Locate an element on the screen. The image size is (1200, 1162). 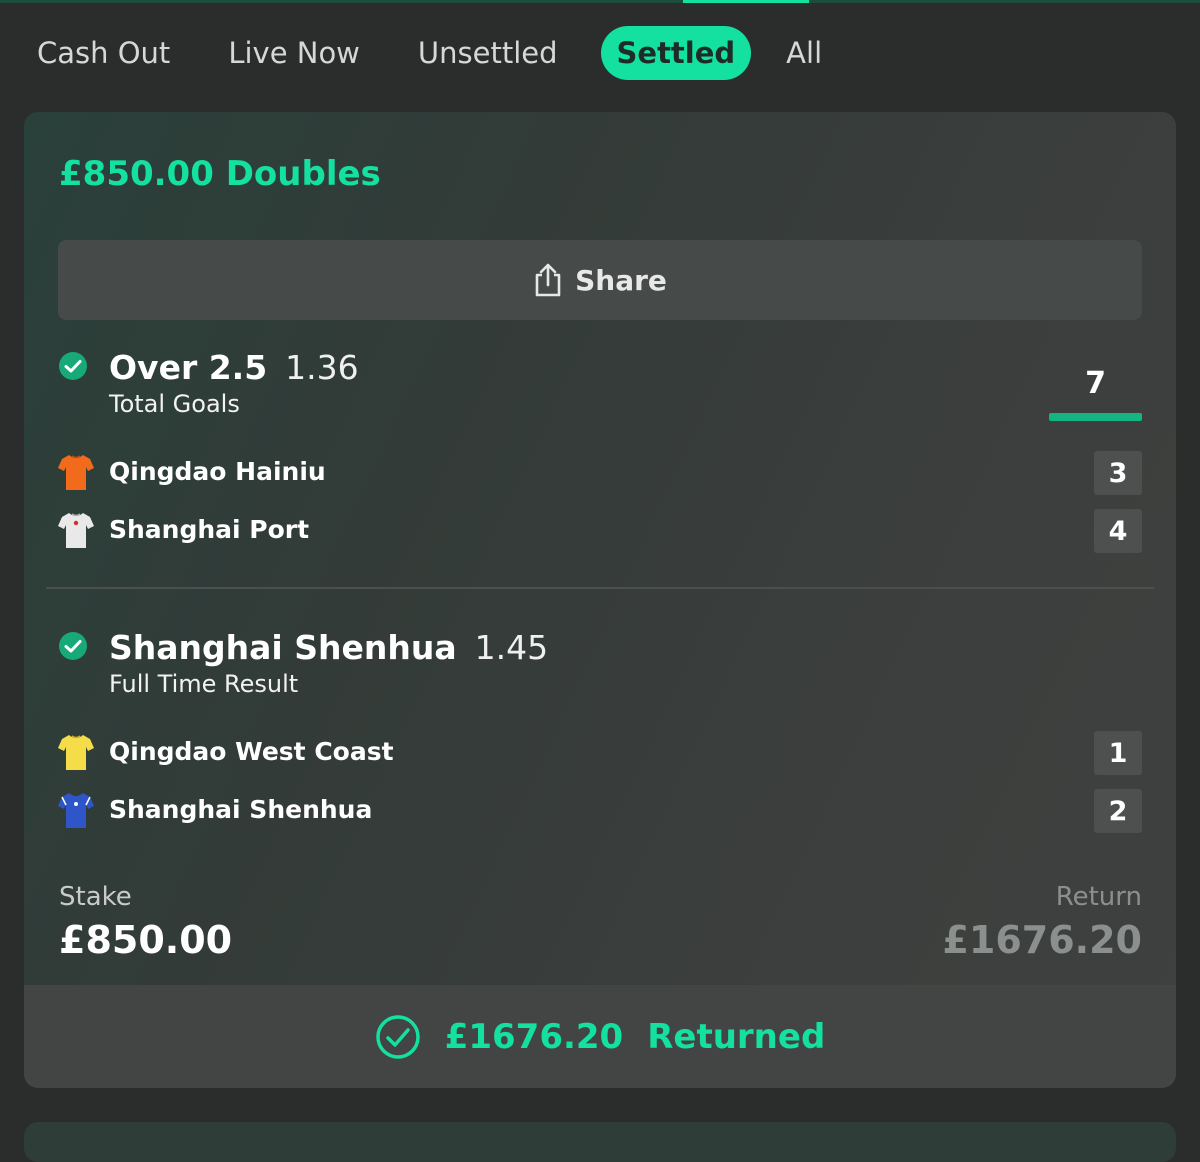
next-bet-card is located at coordinates (600, 1142).